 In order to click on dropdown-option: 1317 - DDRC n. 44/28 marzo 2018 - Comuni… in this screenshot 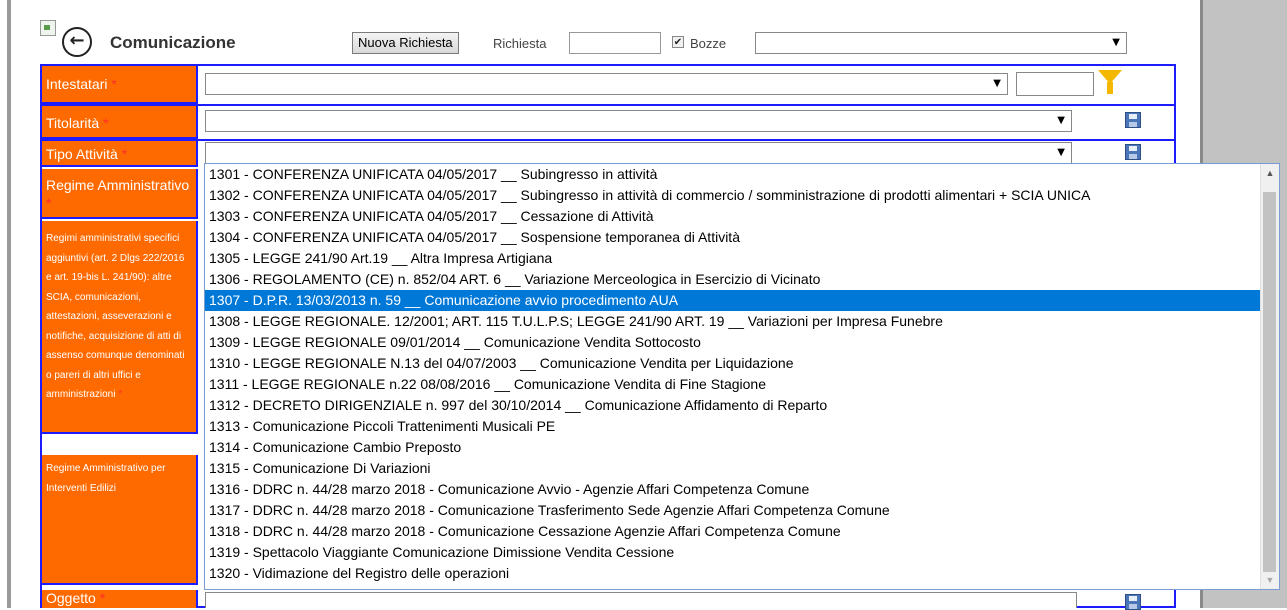, I will do `click(733, 510)`.